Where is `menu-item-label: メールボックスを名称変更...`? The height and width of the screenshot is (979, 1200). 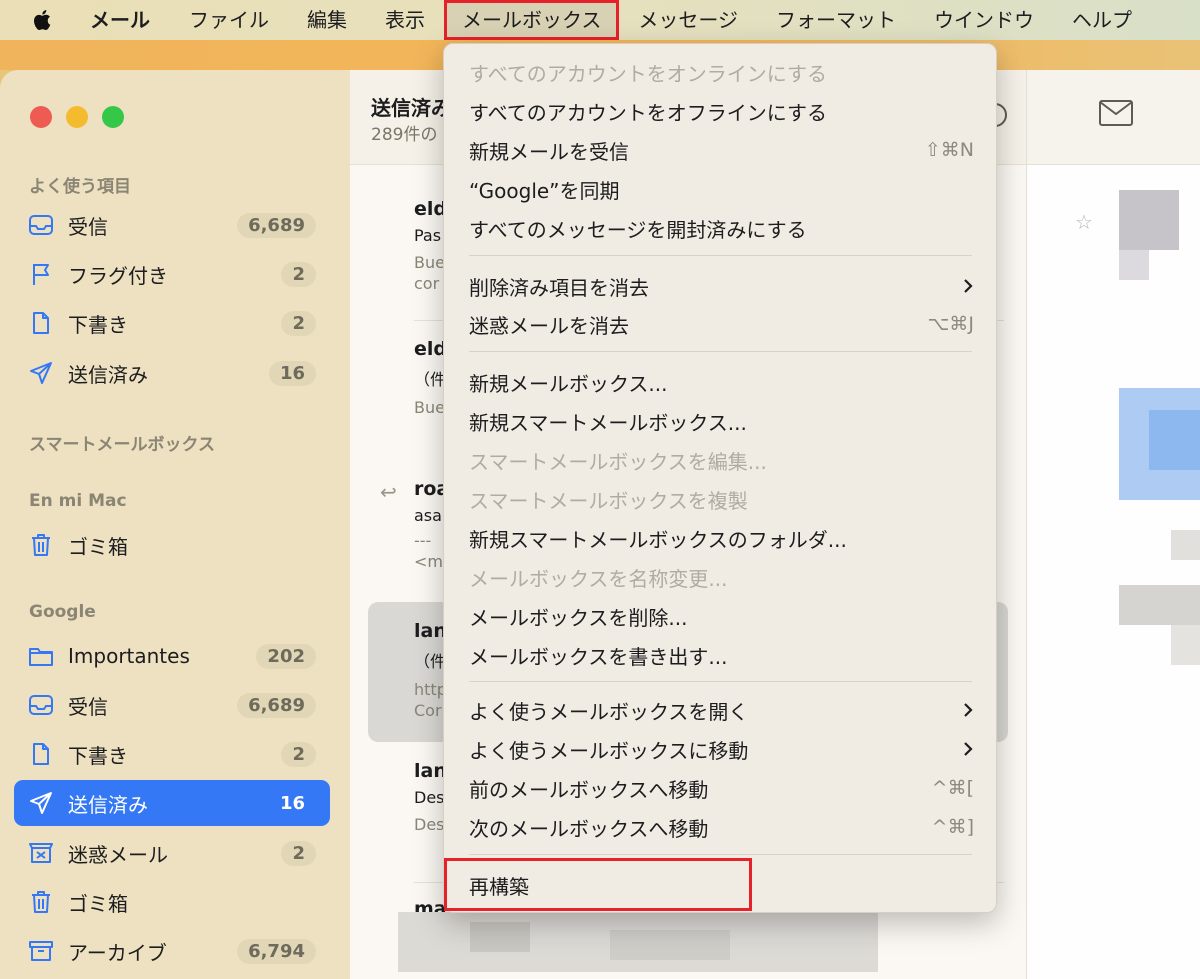 menu-item-label: メールボックスを名称変更... is located at coordinates (598, 578).